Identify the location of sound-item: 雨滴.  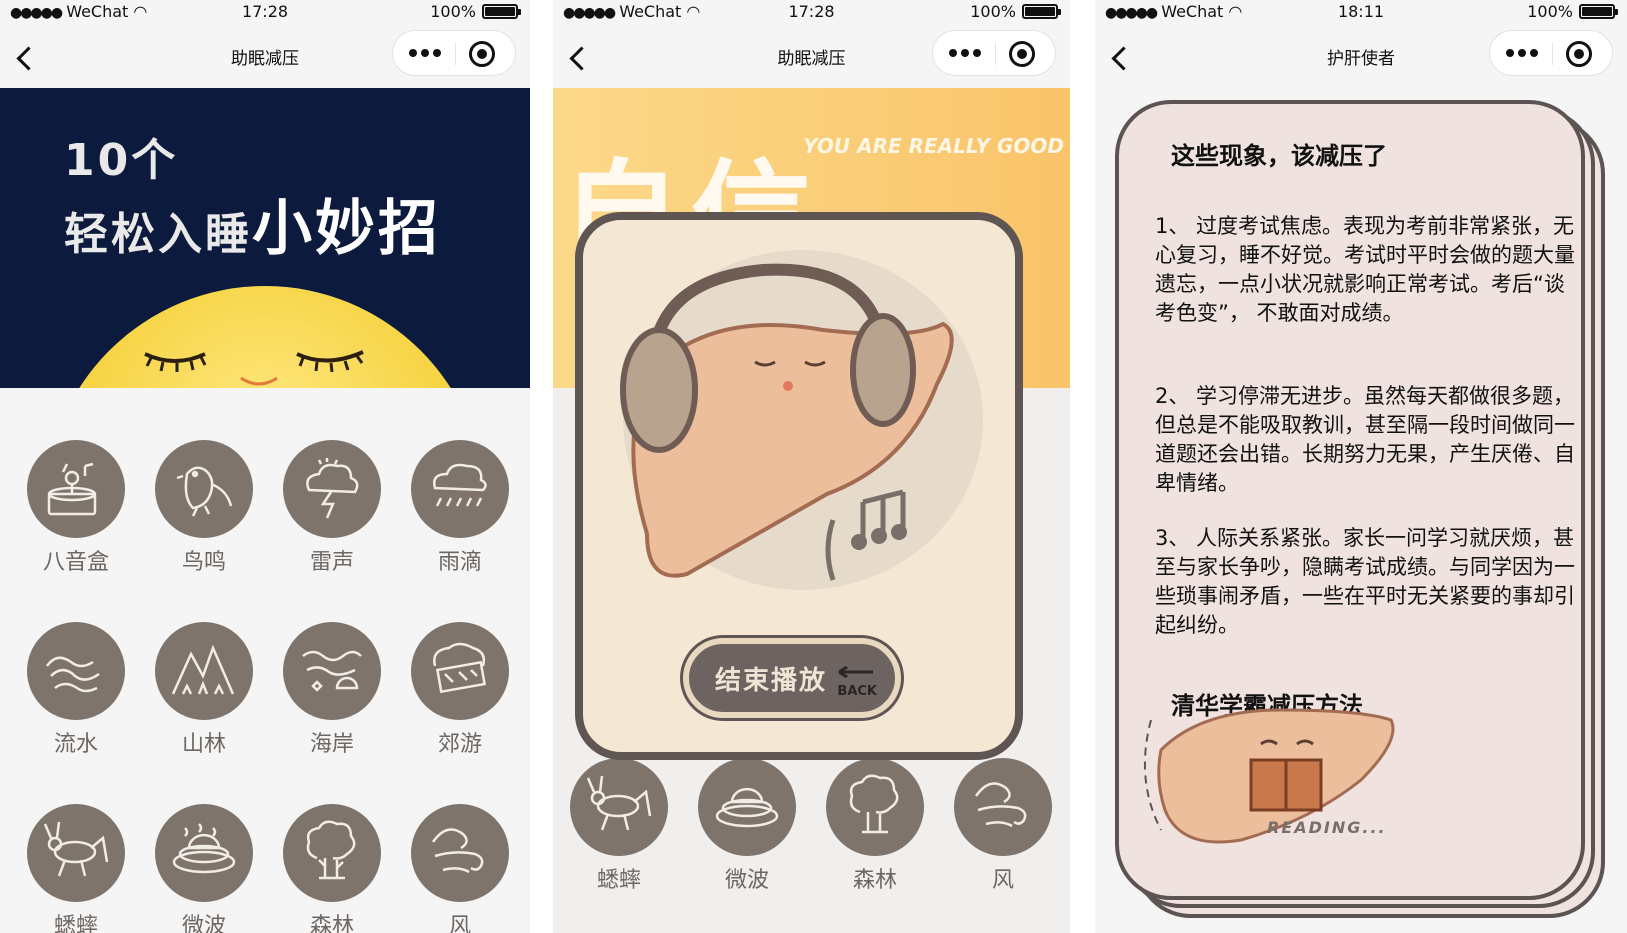
(460, 508).